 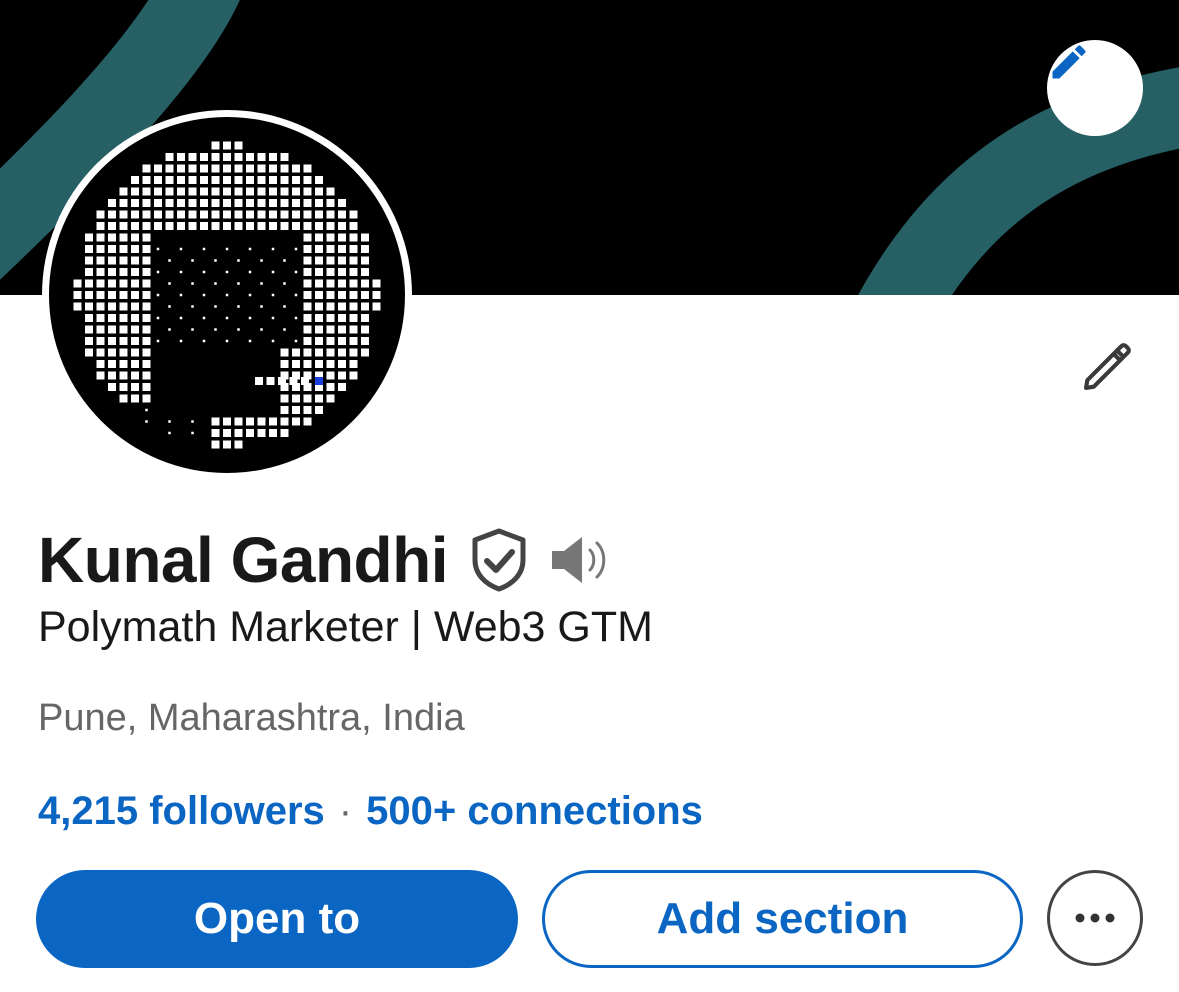 I want to click on ellipsis-icon, so click(x=1095, y=918).